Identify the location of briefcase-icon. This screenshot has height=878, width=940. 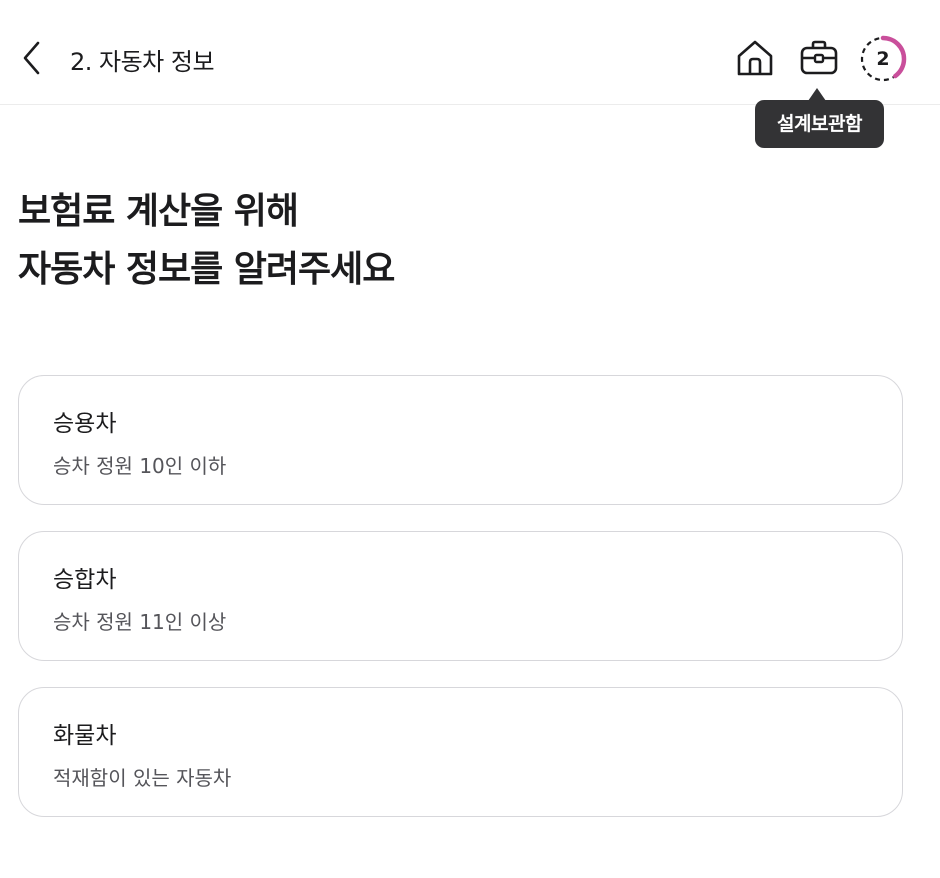
(819, 57).